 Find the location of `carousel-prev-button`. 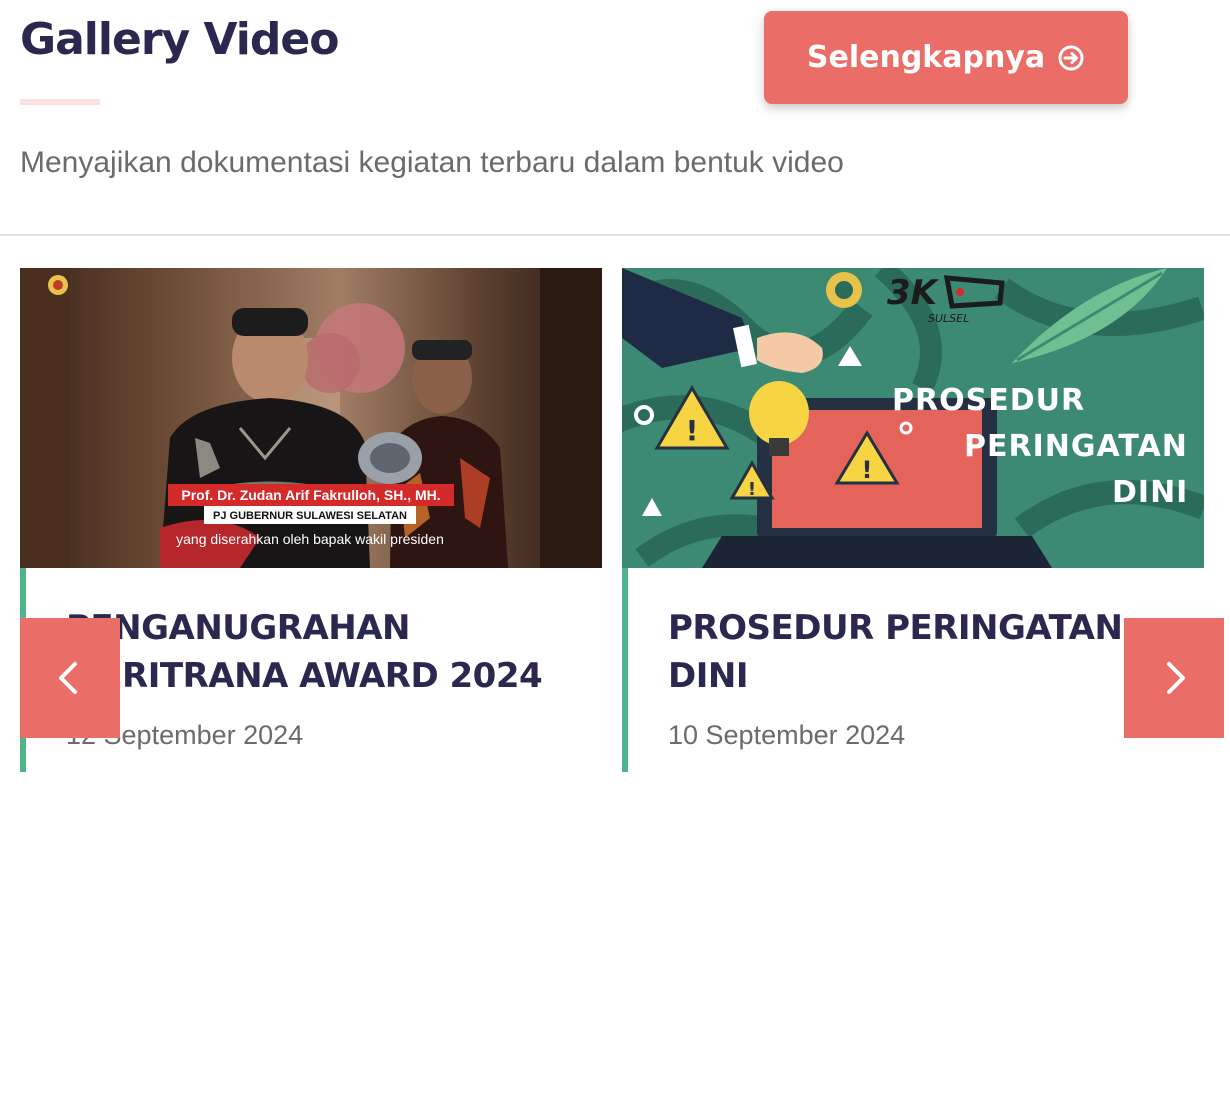

carousel-prev-button is located at coordinates (70, 678).